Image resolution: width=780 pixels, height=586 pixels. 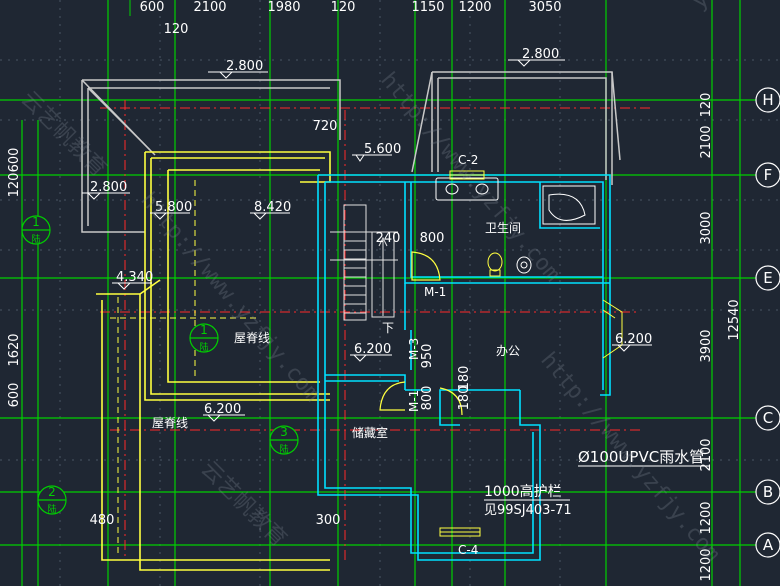 What do you see at coordinates (204, 330) in the screenshot?
I see `detail-tag-2-num: 1` at bounding box center [204, 330].